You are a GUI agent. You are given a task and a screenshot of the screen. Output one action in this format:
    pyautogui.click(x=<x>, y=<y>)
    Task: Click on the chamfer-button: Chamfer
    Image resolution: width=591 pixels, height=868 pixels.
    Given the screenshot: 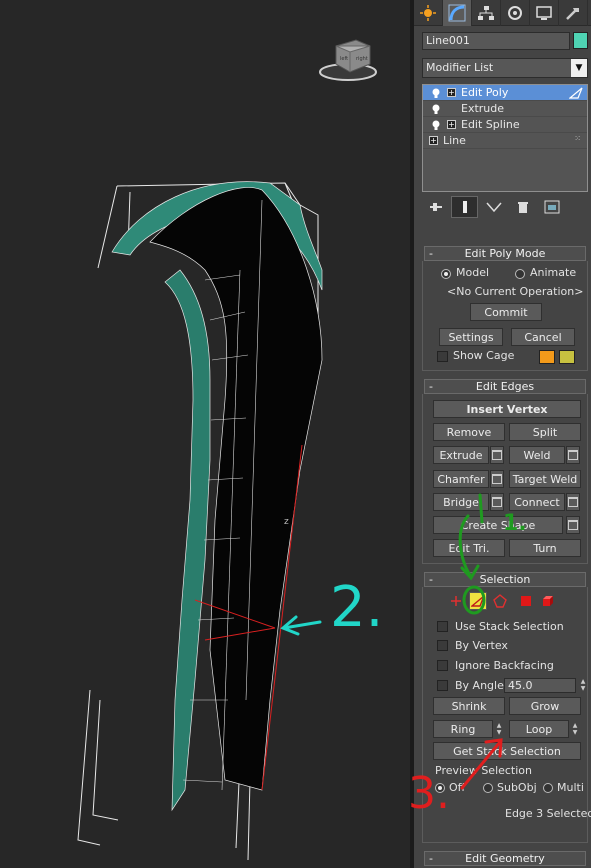 What is the action you would take?
    pyautogui.click(x=461, y=479)
    